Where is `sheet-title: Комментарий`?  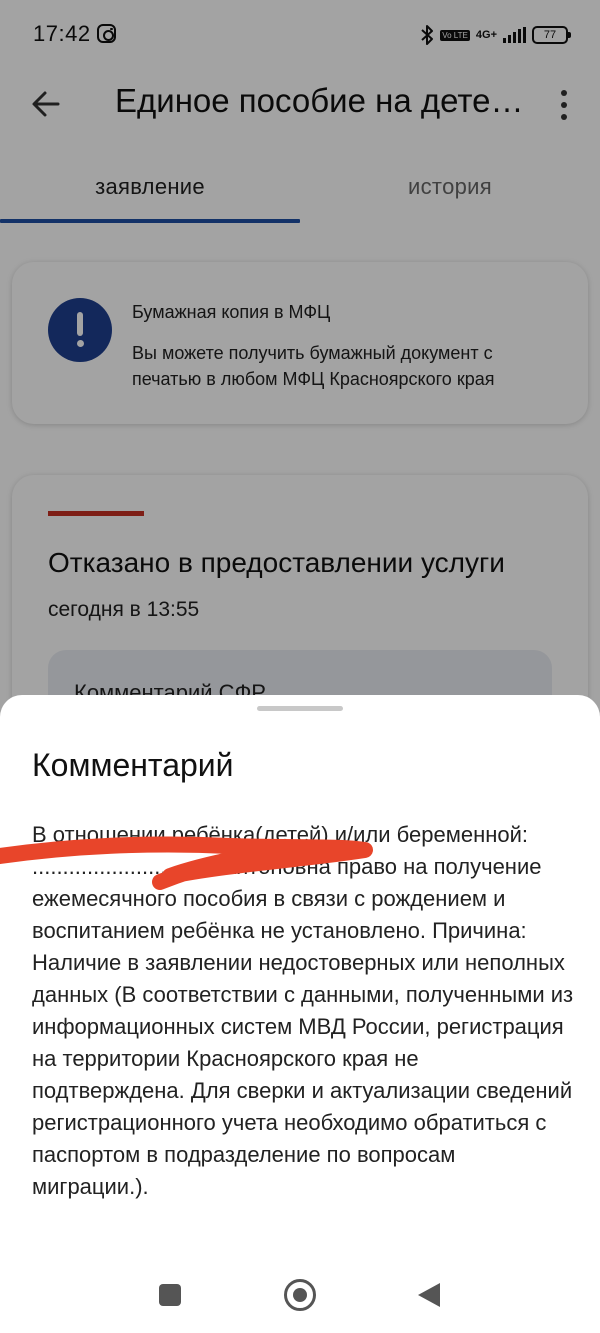 sheet-title: Комментарий is located at coordinates (133, 765).